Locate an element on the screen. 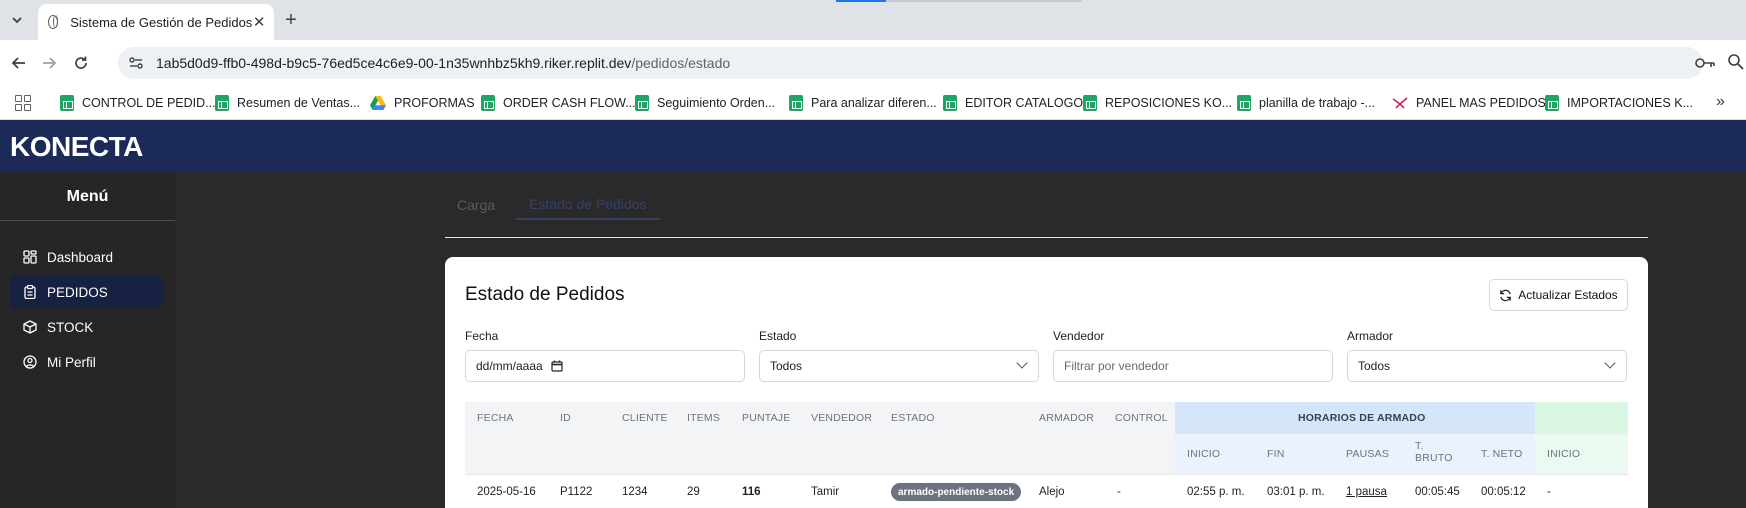 Image resolution: width=1746 pixels, height=508 pixels. date-input: dd/mm/aaaa is located at coordinates (605, 366).